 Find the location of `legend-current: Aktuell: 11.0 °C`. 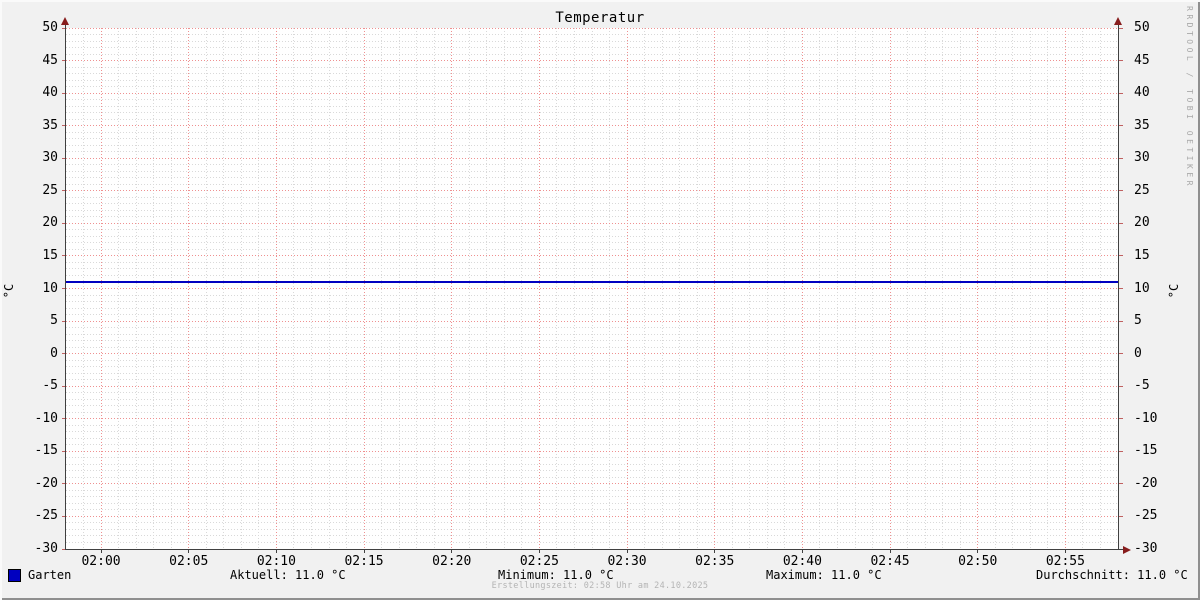

legend-current: Aktuell: 11.0 °C is located at coordinates (288, 575).